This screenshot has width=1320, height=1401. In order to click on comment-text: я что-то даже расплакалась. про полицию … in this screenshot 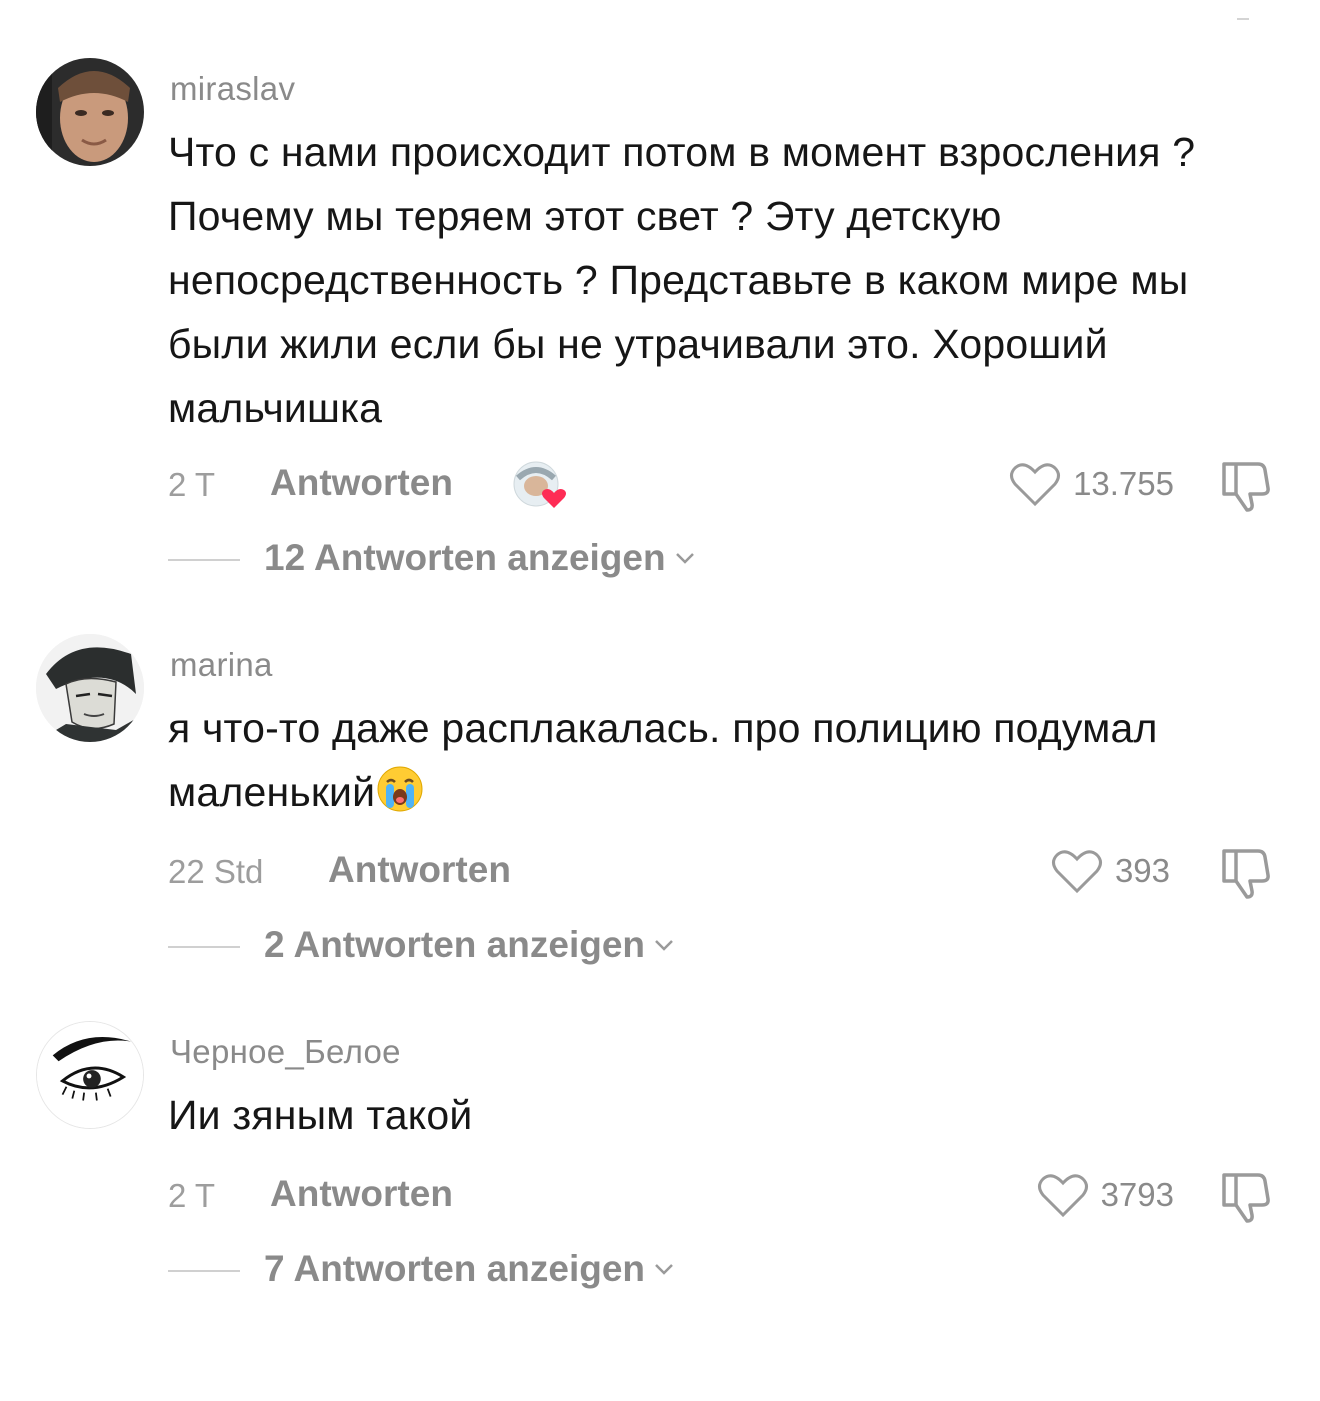, I will do `click(718, 760)`.